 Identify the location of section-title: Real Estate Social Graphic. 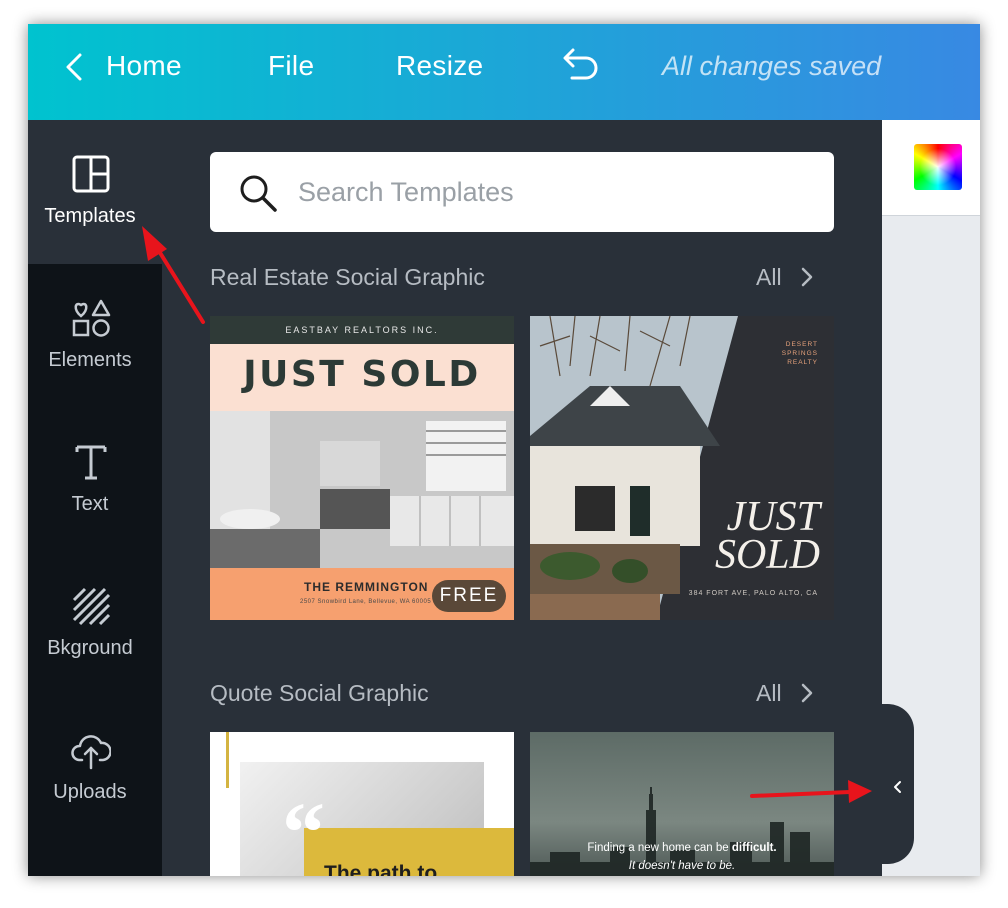
(347, 277).